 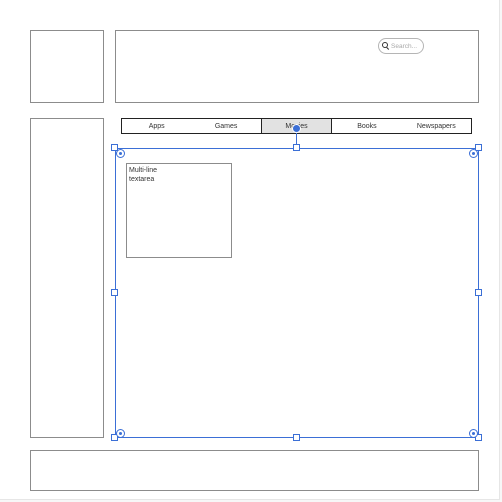 What do you see at coordinates (478, 292) in the screenshot?
I see `resize-handle-right` at bounding box center [478, 292].